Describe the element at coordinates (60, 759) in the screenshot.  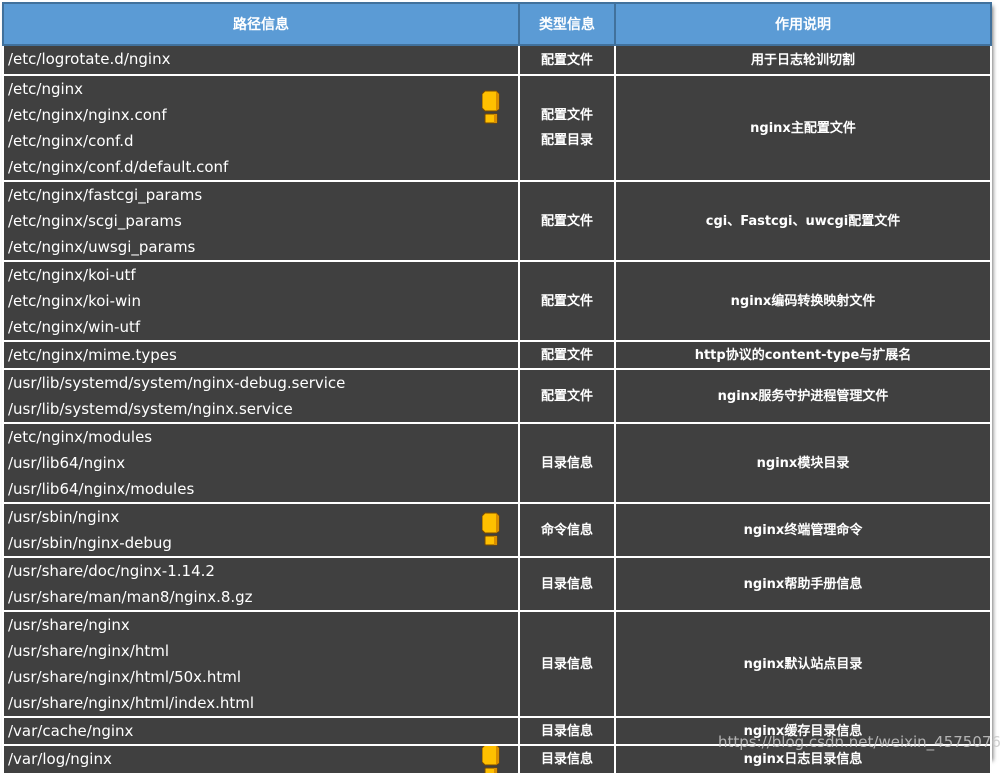
I see `path-text: /var/log/nginx` at that location.